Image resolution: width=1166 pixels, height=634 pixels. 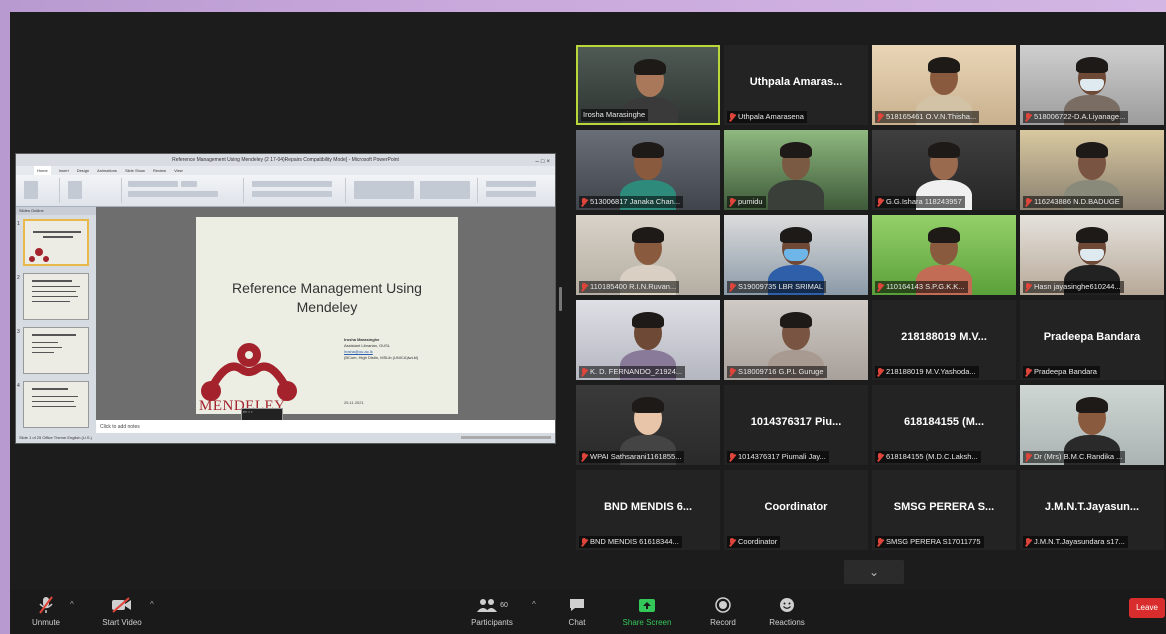 What do you see at coordinates (64, 170) in the screenshot?
I see `ribbon-tab: Insert` at bounding box center [64, 170].